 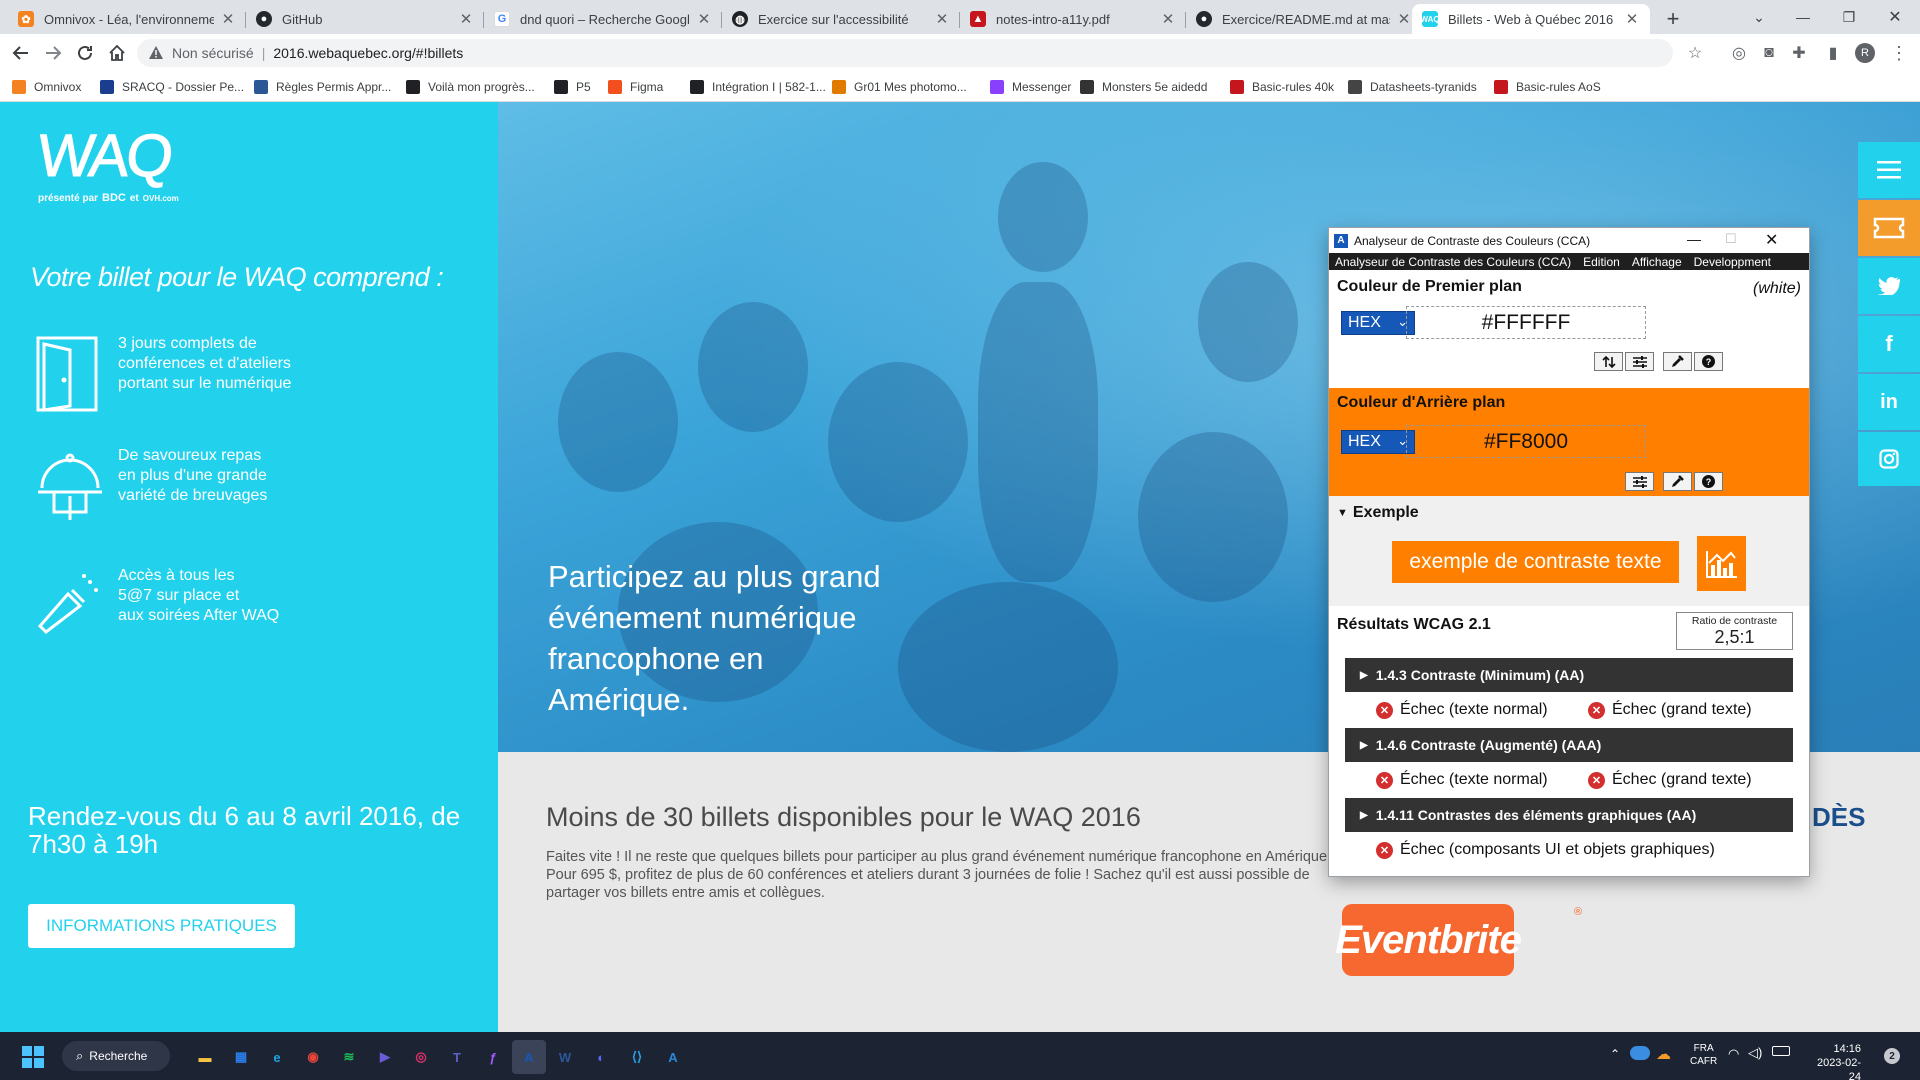 What do you see at coordinates (1889, 344) in the screenshot?
I see `facebook-icon: f` at bounding box center [1889, 344].